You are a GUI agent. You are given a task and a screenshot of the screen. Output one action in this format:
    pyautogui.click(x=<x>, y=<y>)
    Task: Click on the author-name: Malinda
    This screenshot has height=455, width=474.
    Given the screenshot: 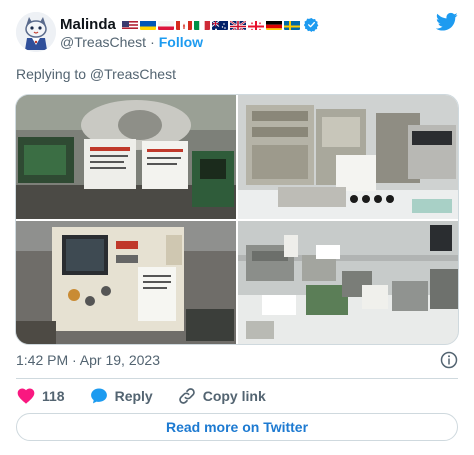 What is the action you would take?
    pyautogui.click(x=88, y=24)
    